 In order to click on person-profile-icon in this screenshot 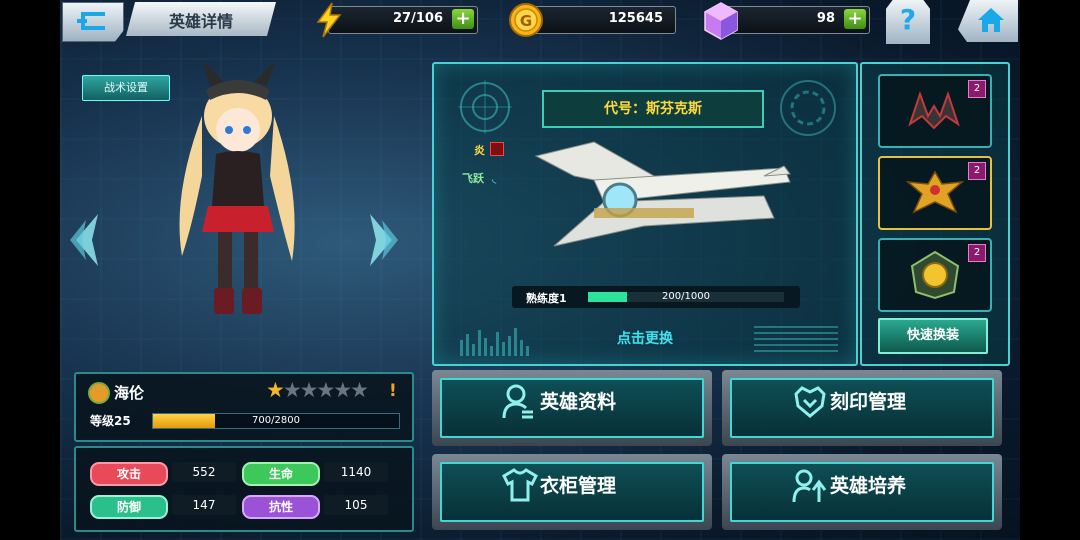, I will do `click(517, 401)`.